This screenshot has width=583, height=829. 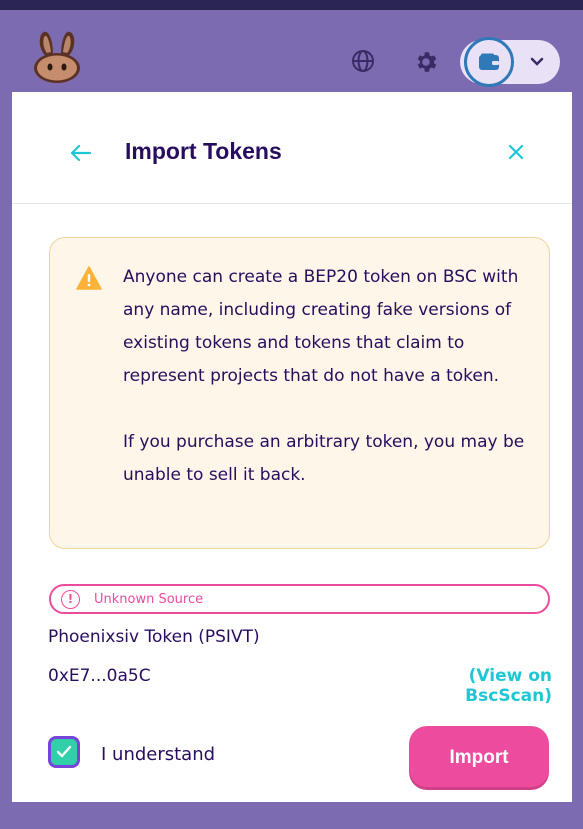 What do you see at coordinates (57, 57) in the screenshot?
I see `bunny-logo-icon` at bounding box center [57, 57].